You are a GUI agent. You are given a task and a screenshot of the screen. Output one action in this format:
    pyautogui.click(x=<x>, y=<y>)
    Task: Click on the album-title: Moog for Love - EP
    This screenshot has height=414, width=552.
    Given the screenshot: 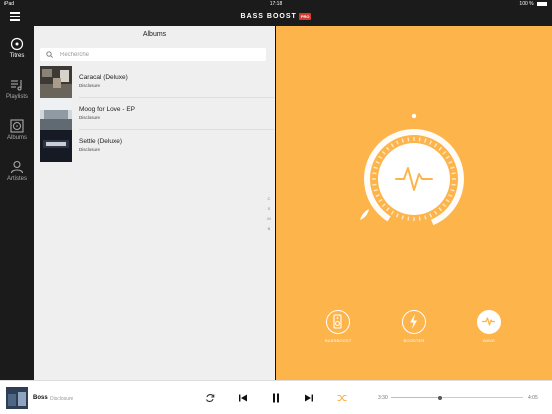 What is the action you would take?
    pyautogui.click(x=107, y=109)
    